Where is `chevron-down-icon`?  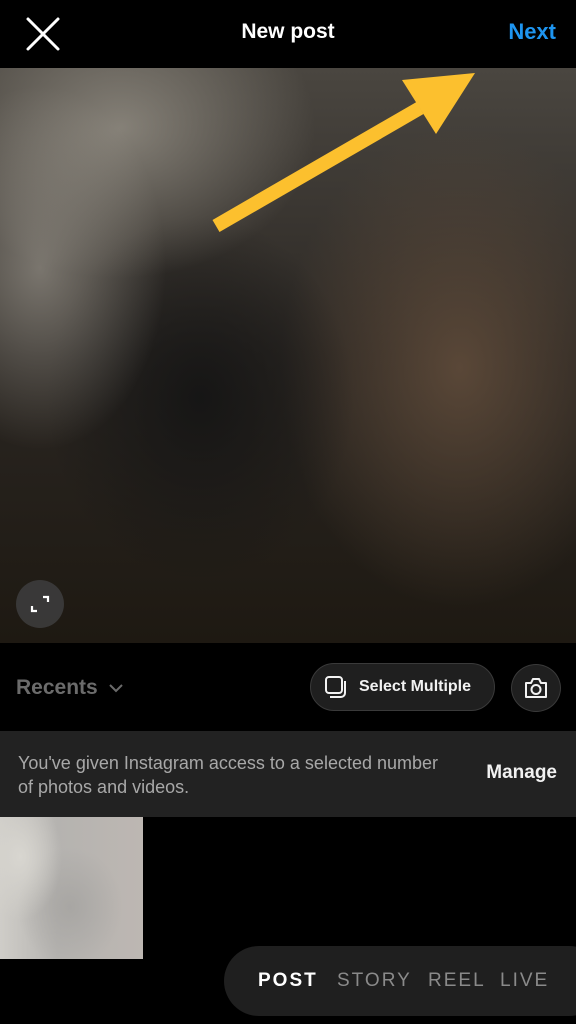
chevron-down-icon is located at coordinates (115, 688).